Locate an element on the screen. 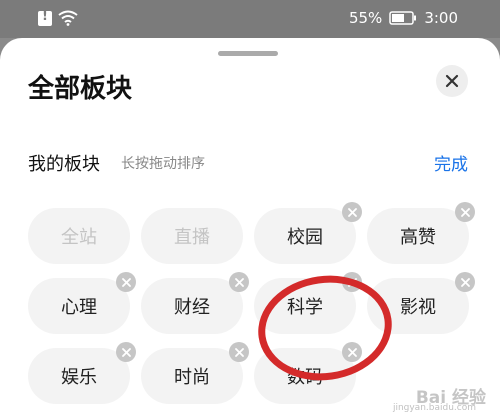 The height and width of the screenshot is (414, 500). section-chip: 科学 is located at coordinates (308, 303).